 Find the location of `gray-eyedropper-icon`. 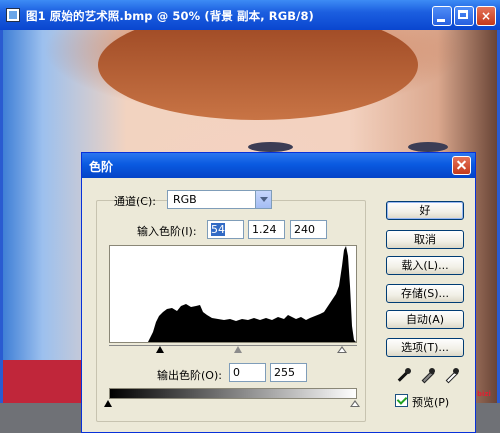

gray-eyedropper-icon is located at coordinates (428, 376).